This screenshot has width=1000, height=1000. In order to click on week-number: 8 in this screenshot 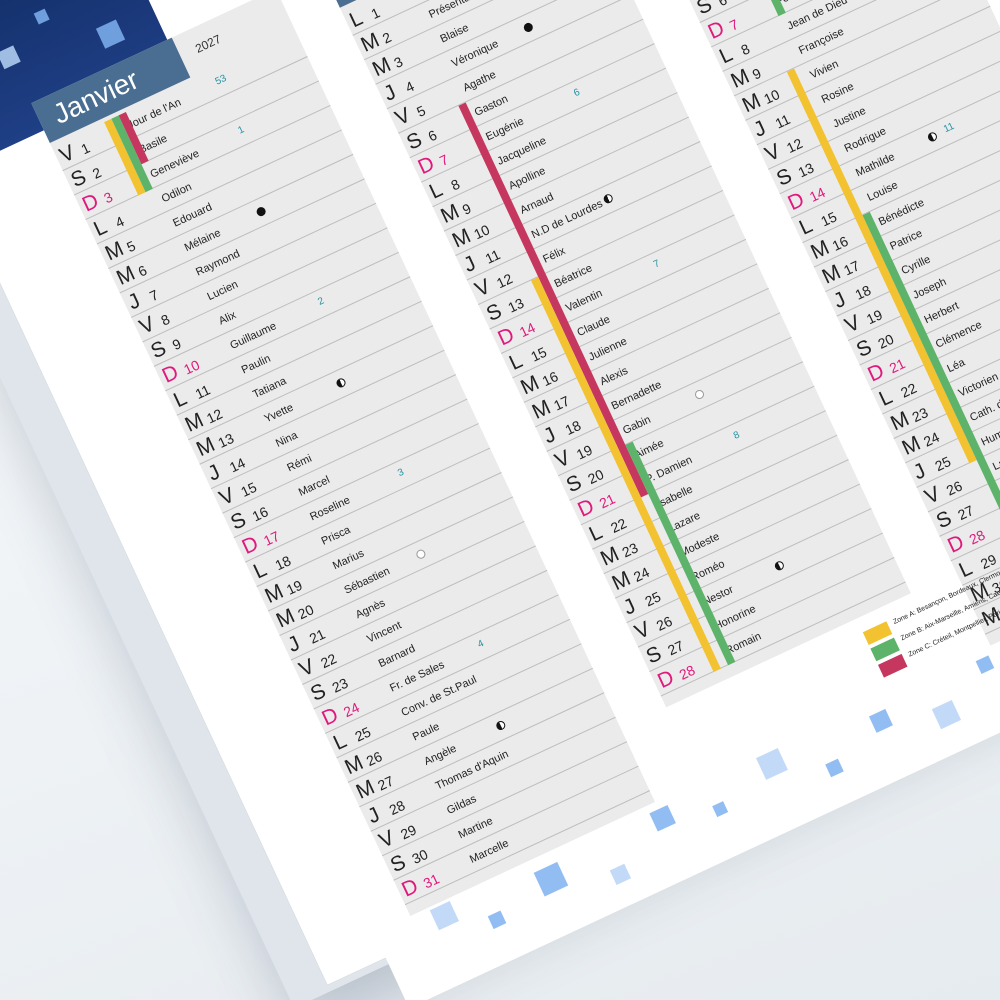, I will do `click(736, 435)`.